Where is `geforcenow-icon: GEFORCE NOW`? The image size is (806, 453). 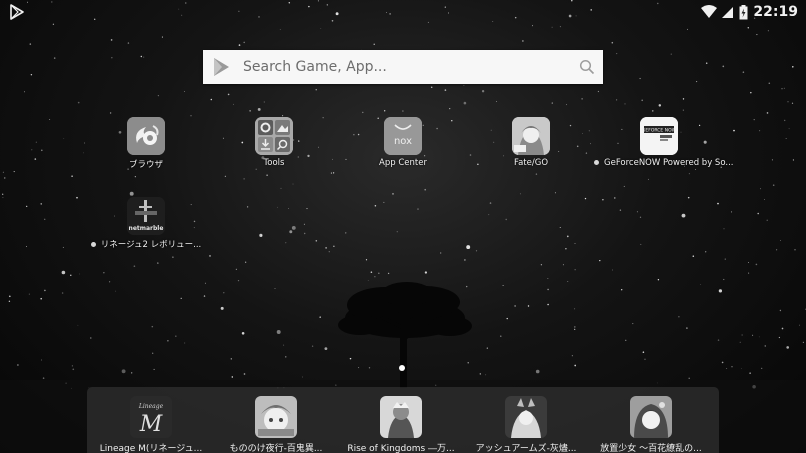 geforcenow-icon: GEFORCE NOW is located at coordinates (659, 136).